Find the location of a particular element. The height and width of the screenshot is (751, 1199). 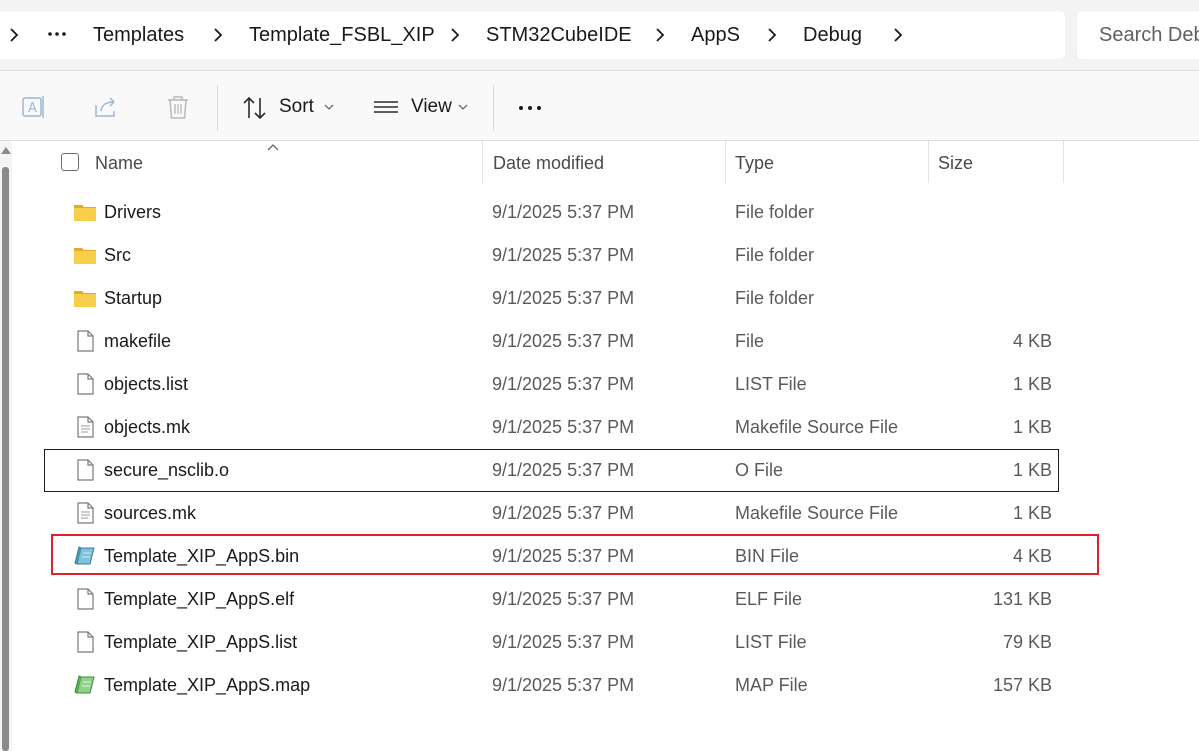

breadcrumb-item-debug: Debug is located at coordinates (832, 35).